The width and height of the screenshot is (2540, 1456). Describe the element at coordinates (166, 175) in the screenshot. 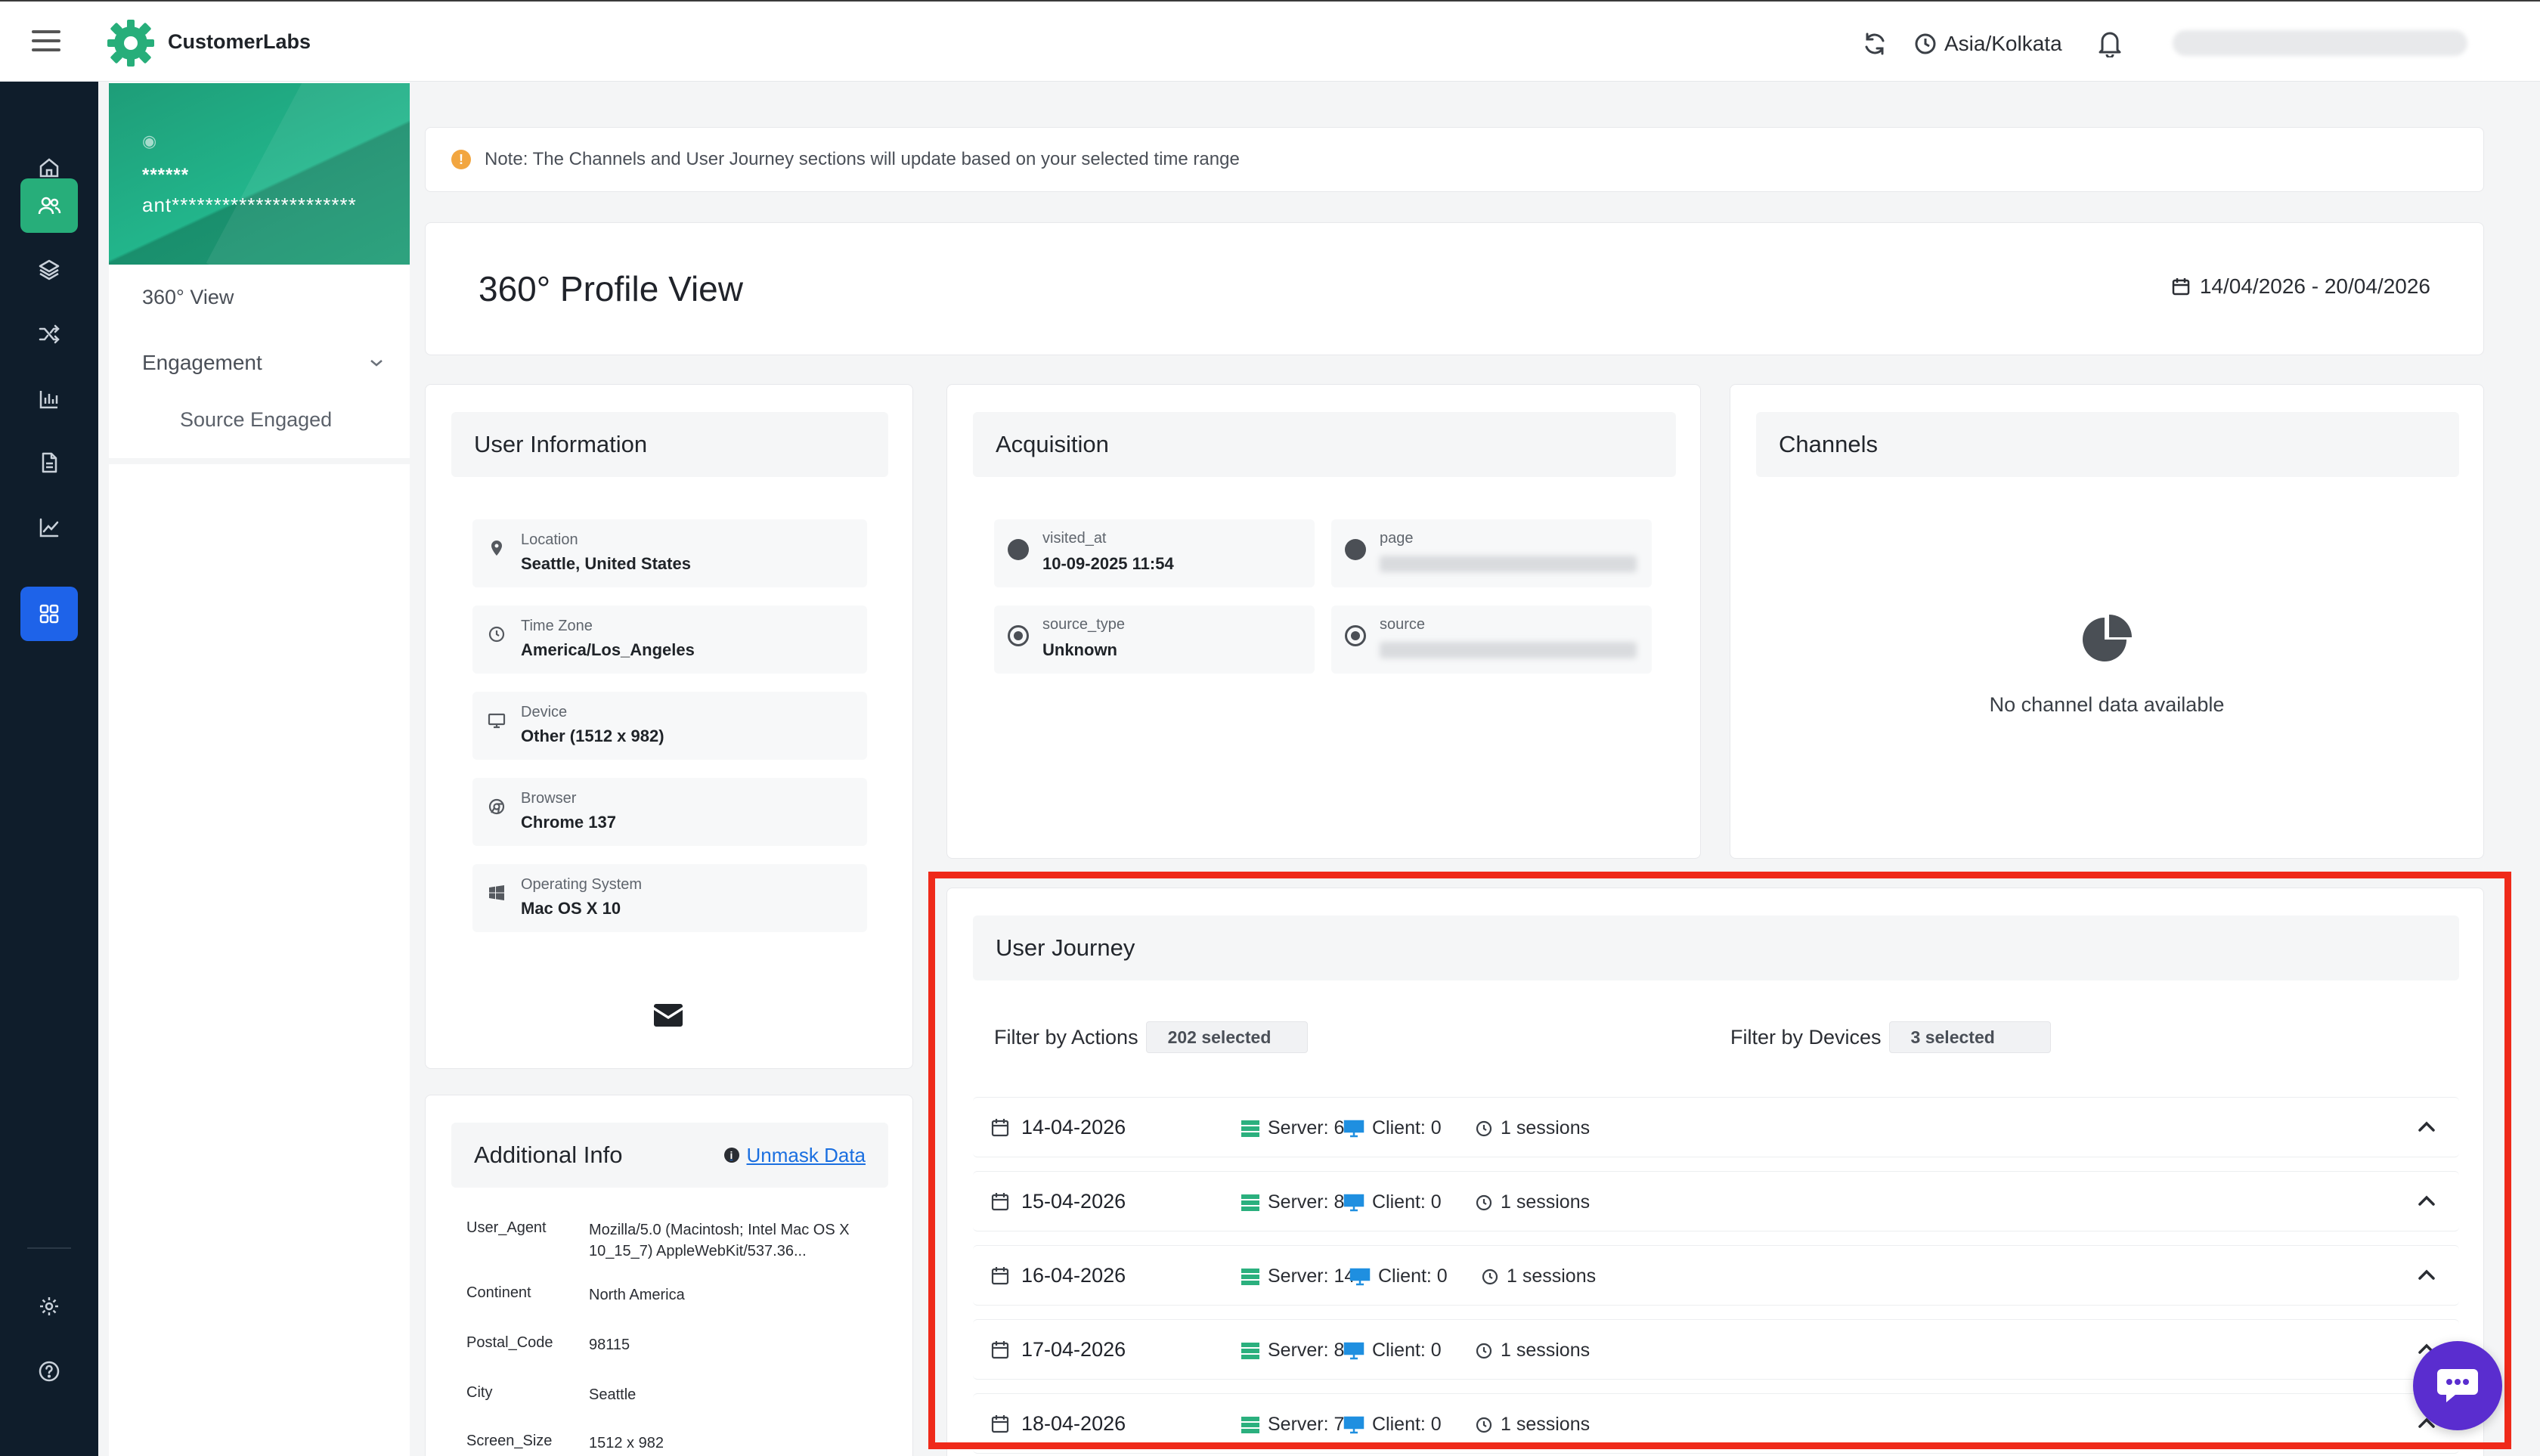

I see `profile-name: ******` at that location.